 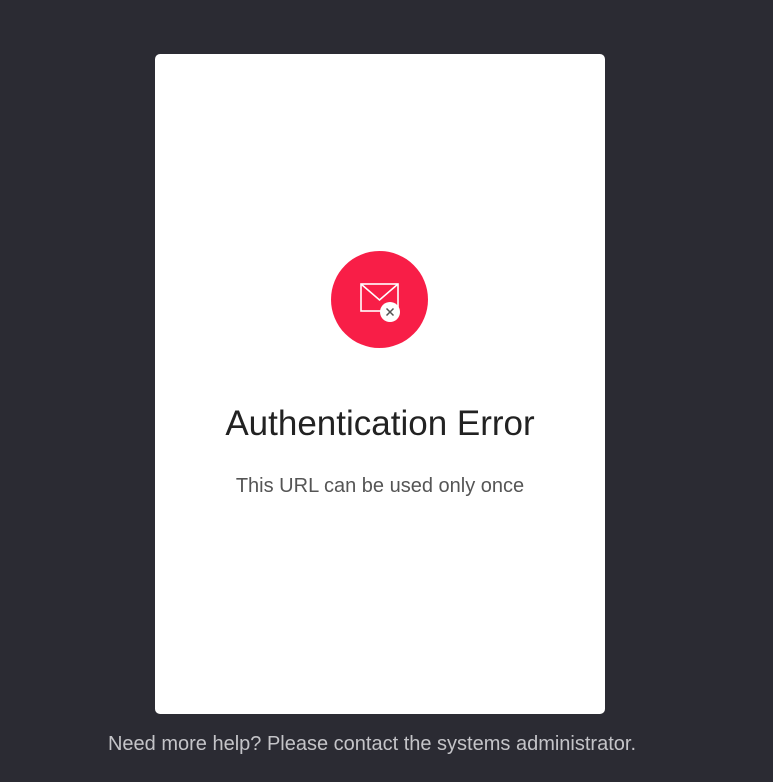 What do you see at coordinates (380, 423) in the screenshot?
I see `error-title: Authentication Error` at bounding box center [380, 423].